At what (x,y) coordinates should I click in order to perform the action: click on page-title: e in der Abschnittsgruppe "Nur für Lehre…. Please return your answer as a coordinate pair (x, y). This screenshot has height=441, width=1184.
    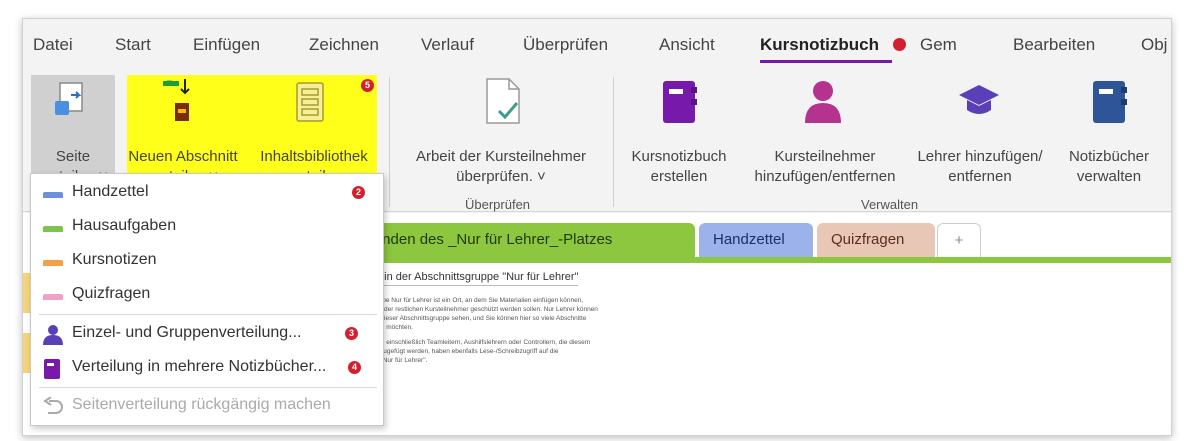
    Looking at the image, I should click on (477, 278).